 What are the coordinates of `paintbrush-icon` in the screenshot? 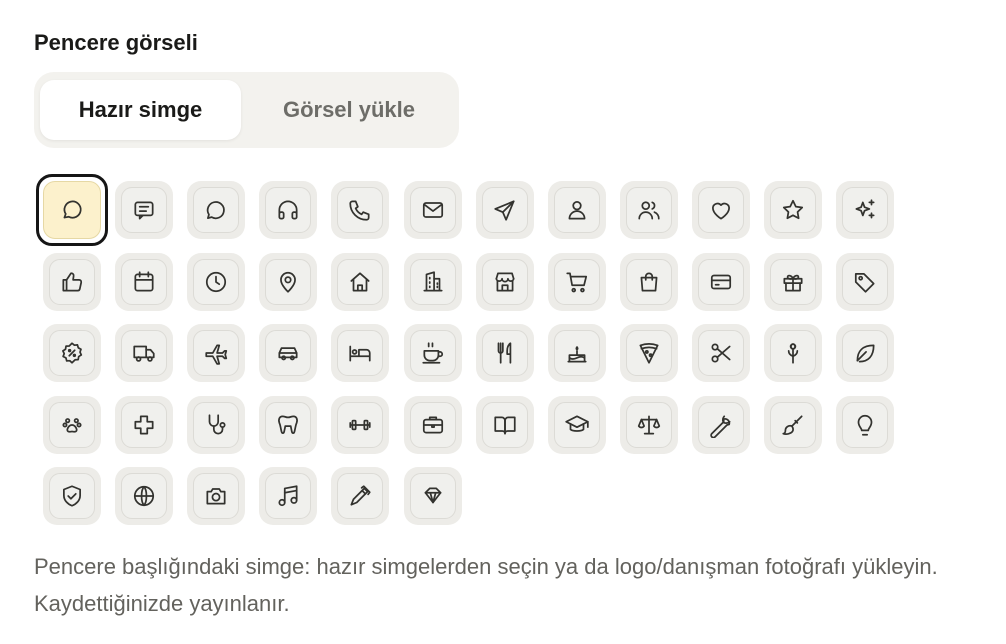 It's located at (793, 424).